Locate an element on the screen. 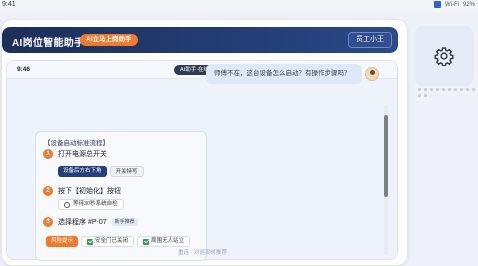 The height and width of the screenshot is (266, 478). user-message-bubble: 师傅不在，这台设备怎么启动？有操作步骤吗？ is located at coordinates (284, 74).